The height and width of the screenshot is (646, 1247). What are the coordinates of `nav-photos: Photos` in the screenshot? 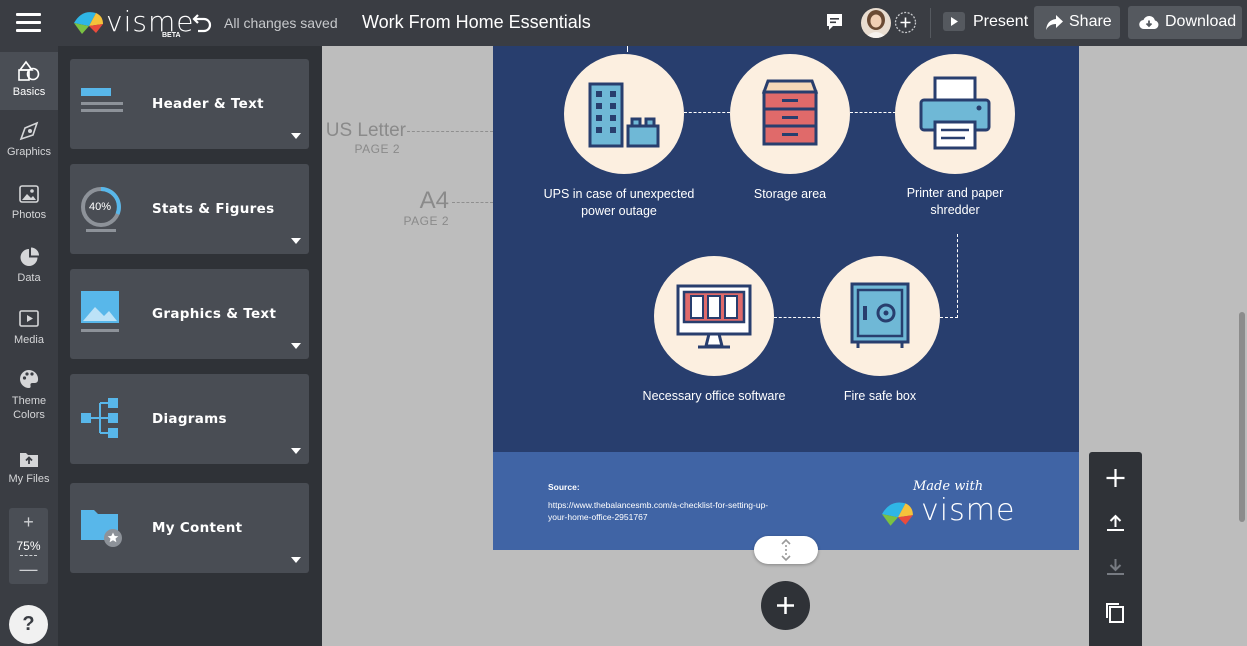 It's located at (29, 202).